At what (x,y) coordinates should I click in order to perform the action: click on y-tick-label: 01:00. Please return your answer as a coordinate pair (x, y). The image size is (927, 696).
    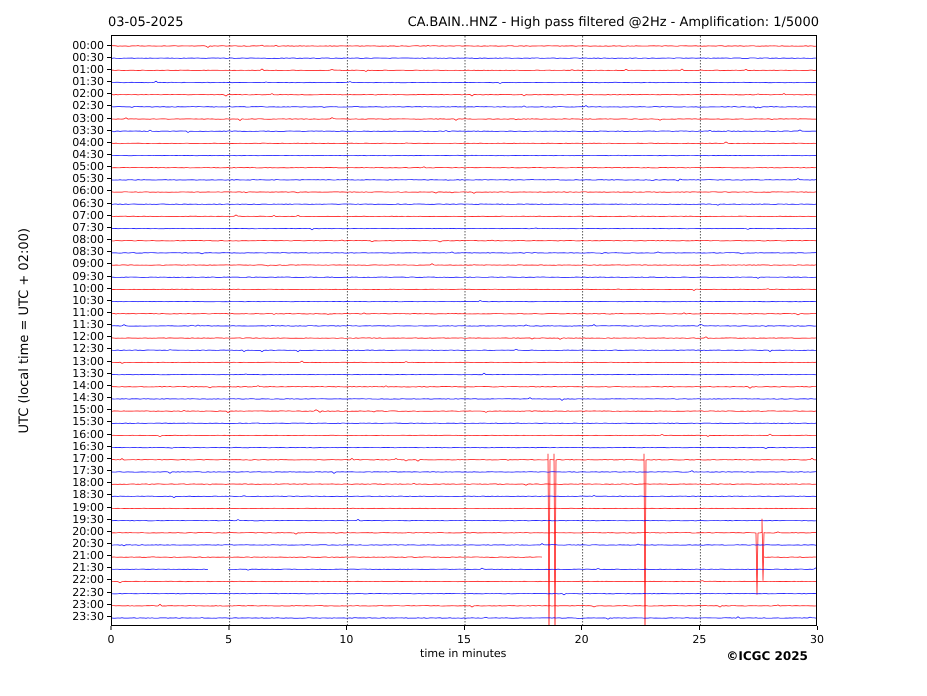
    Looking at the image, I should click on (88, 69).